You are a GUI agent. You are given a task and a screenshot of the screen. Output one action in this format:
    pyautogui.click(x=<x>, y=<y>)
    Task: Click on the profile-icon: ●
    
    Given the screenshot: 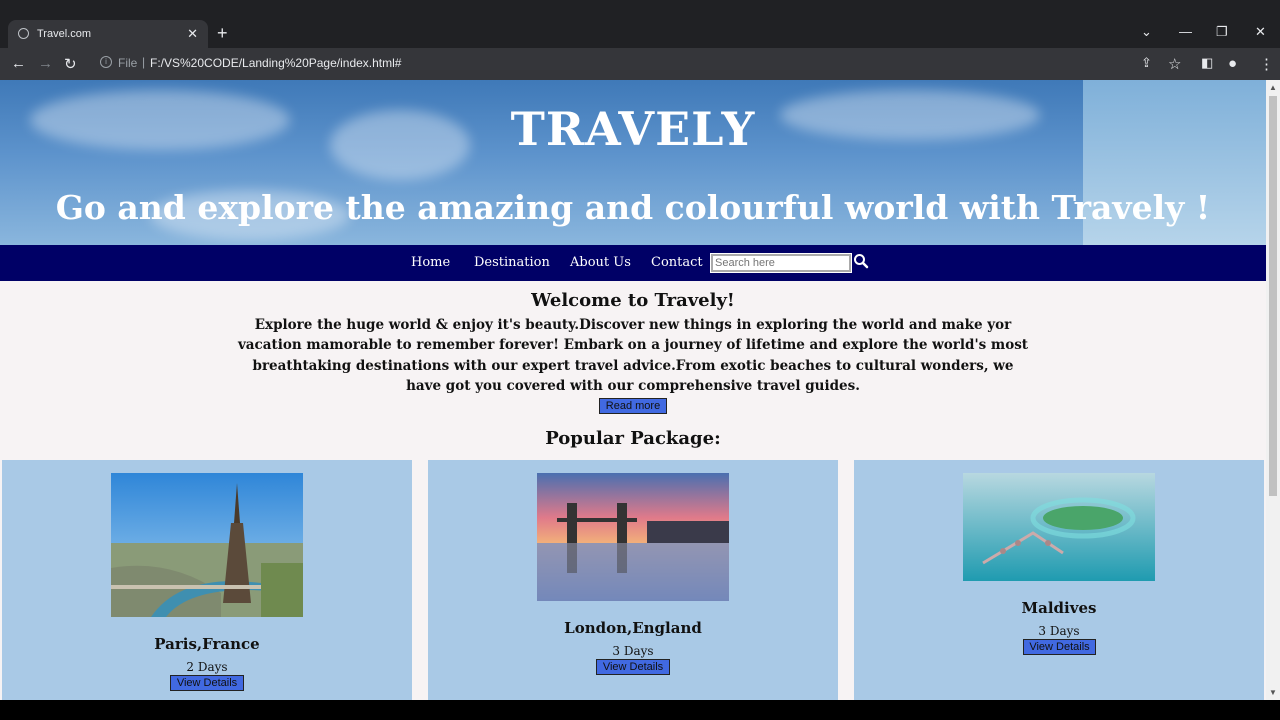 What is the action you would take?
    pyautogui.click(x=1232, y=63)
    